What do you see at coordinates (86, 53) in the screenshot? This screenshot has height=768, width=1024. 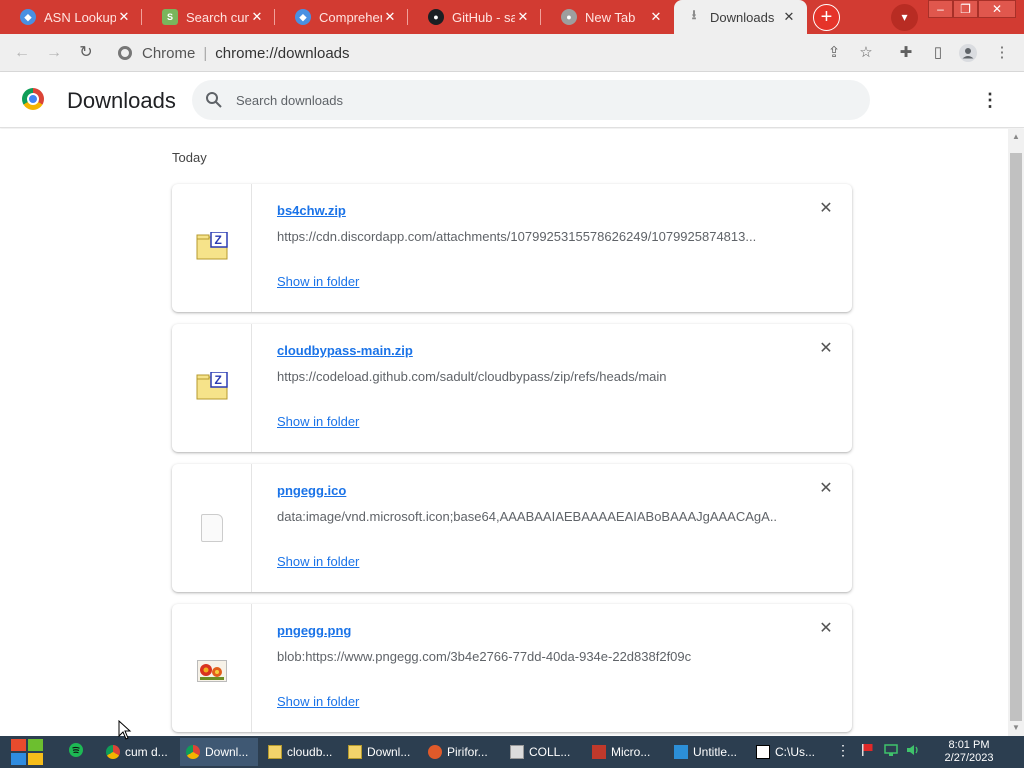 I see `reload-button: ↻` at bounding box center [86, 53].